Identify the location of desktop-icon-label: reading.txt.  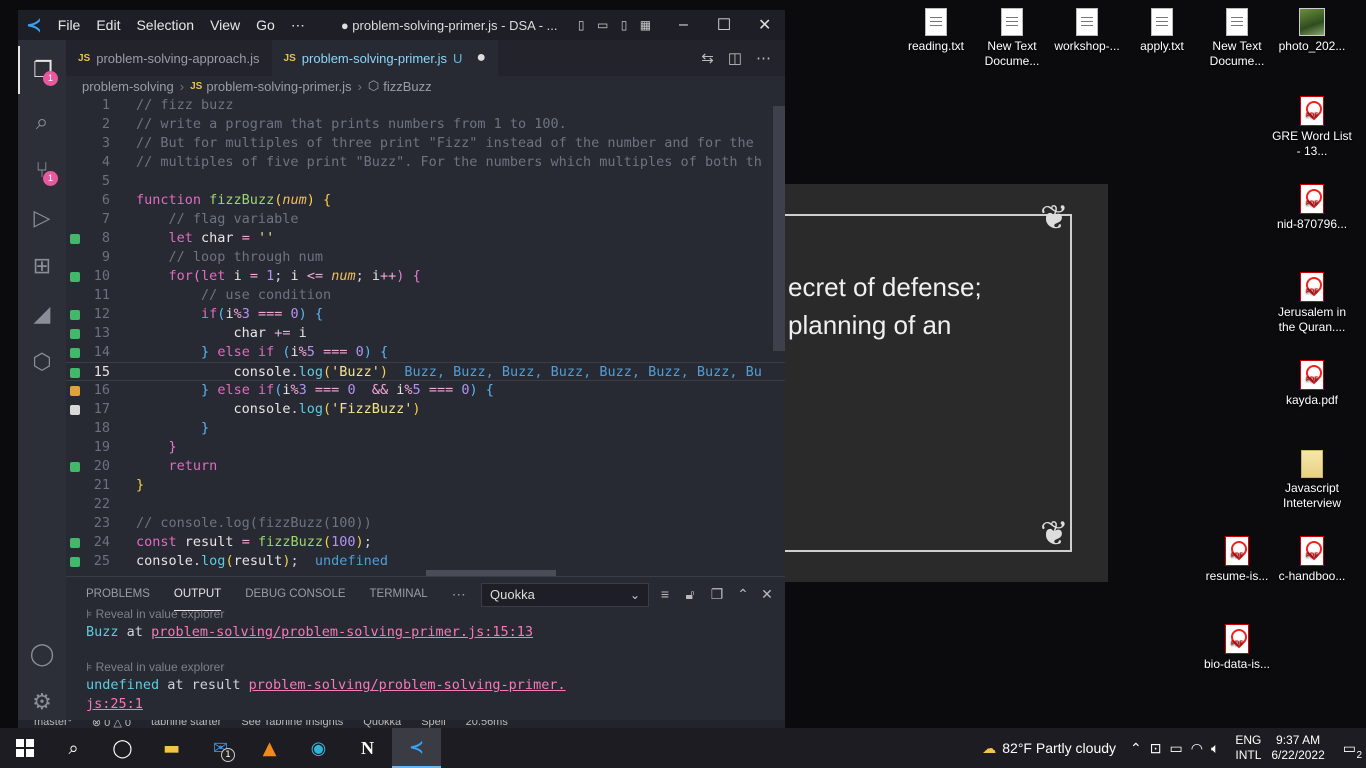
(936, 46).